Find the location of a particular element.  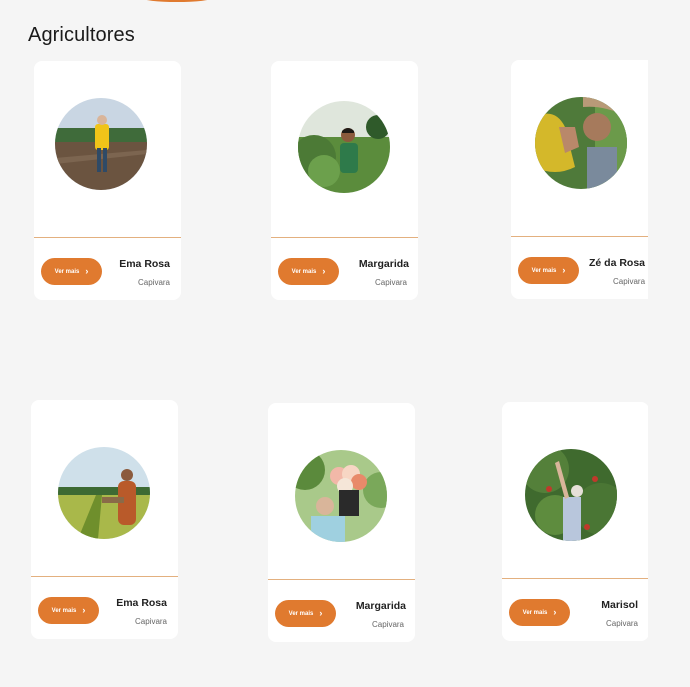

farmer-name: Marisol is located at coordinates (619, 605).